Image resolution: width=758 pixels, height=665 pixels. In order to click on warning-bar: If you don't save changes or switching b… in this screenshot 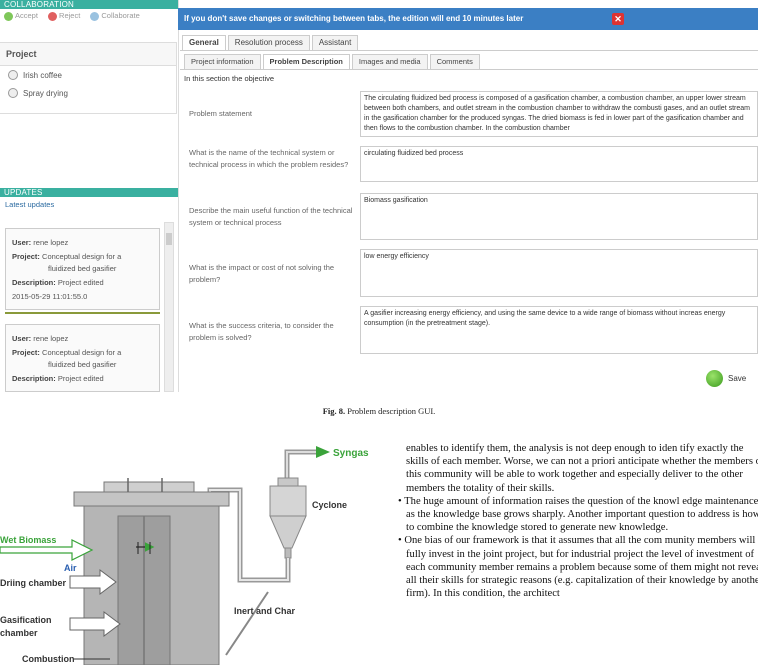, I will do `click(468, 19)`.